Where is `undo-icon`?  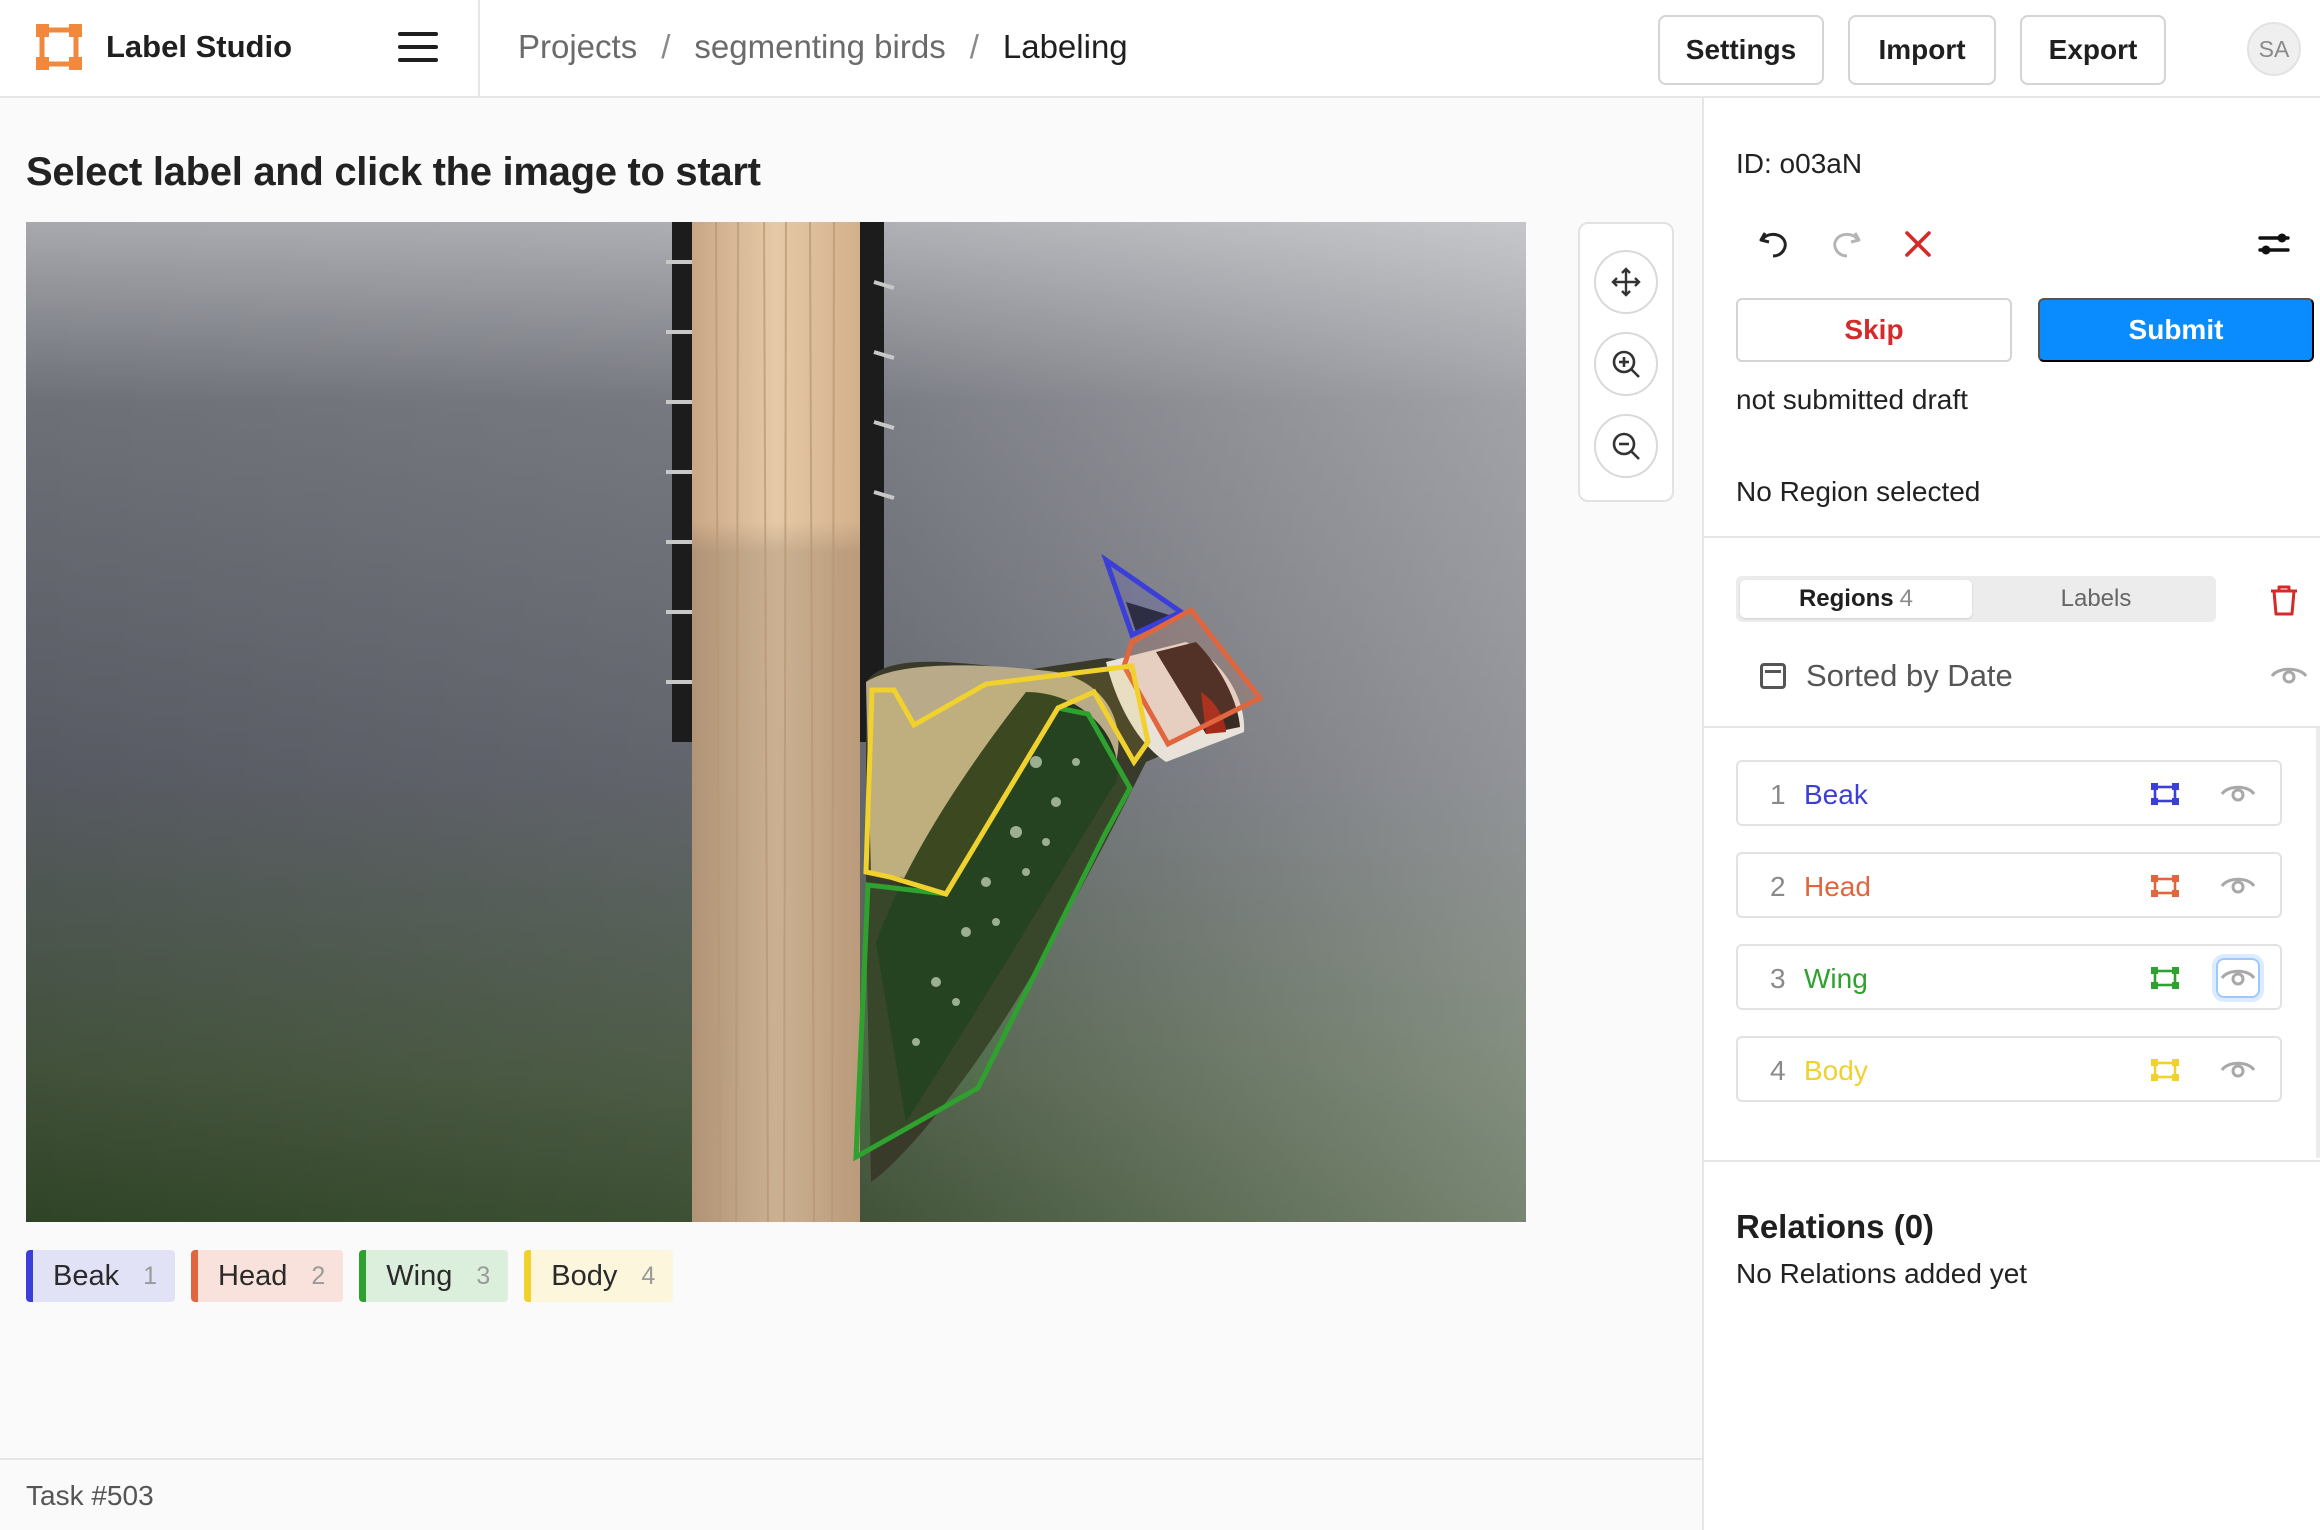
undo-icon is located at coordinates (1774, 244).